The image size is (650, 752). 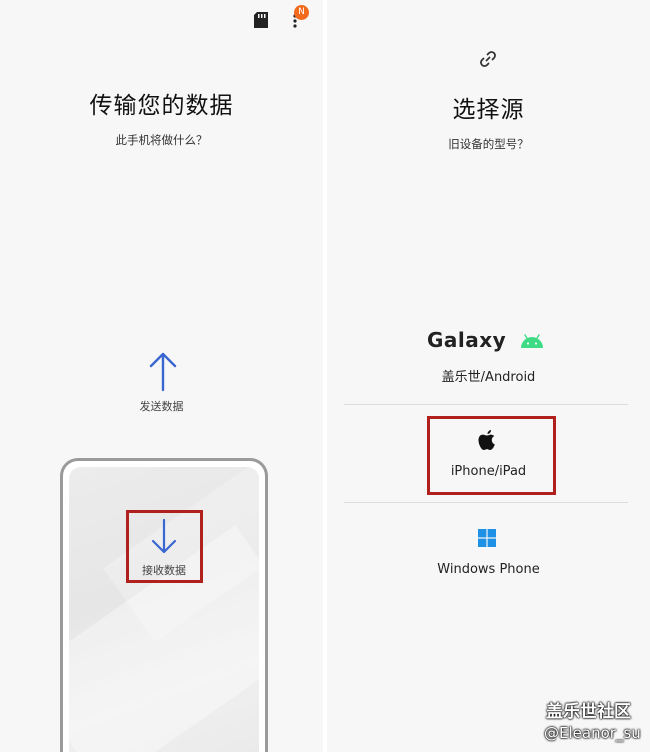 I want to click on android-icon, so click(x=532, y=341).